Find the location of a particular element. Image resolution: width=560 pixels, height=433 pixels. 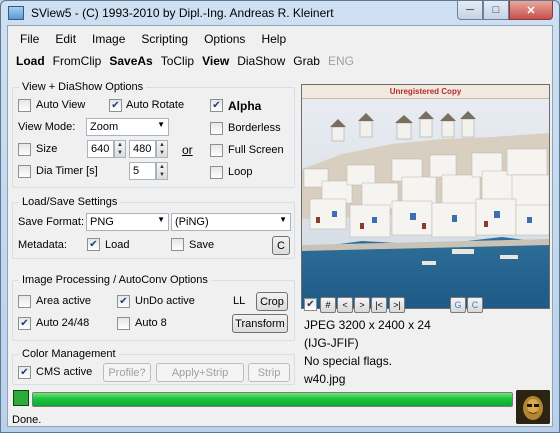

undo-active-label: UnDo active is located at coordinates (165, 301).